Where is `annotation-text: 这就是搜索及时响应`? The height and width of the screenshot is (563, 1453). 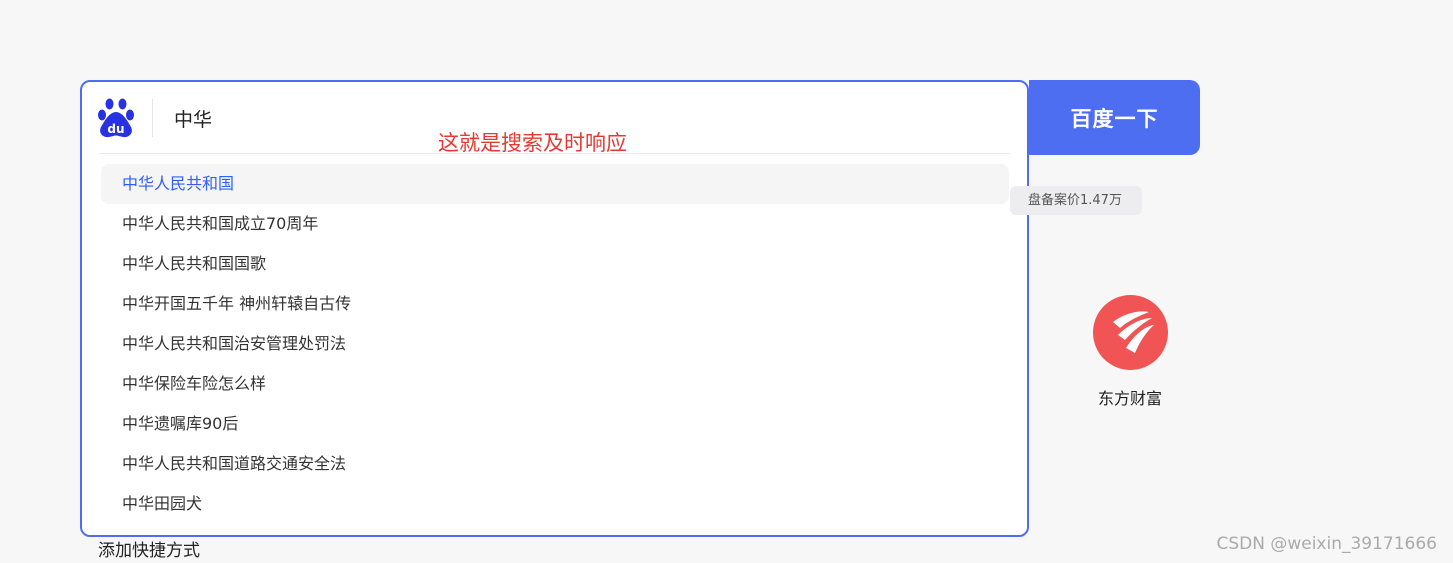 annotation-text: 这就是搜索及时响应 is located at coordinates (532, 143).